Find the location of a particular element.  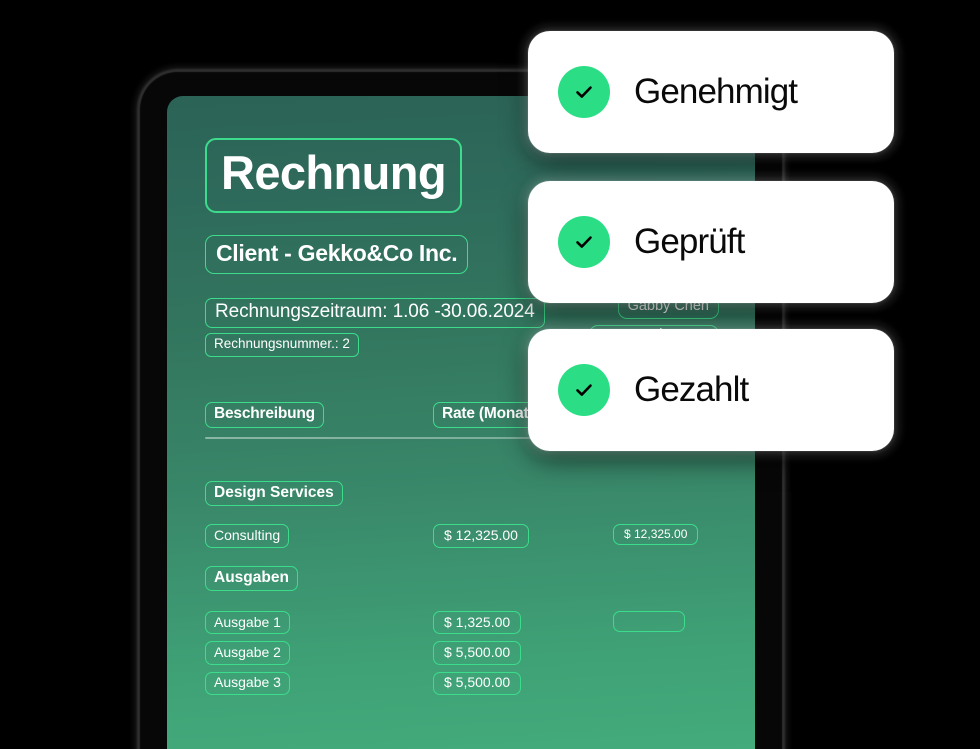

row-cell-rate: $ 1,325.00 is located at coordinates (523, 623).